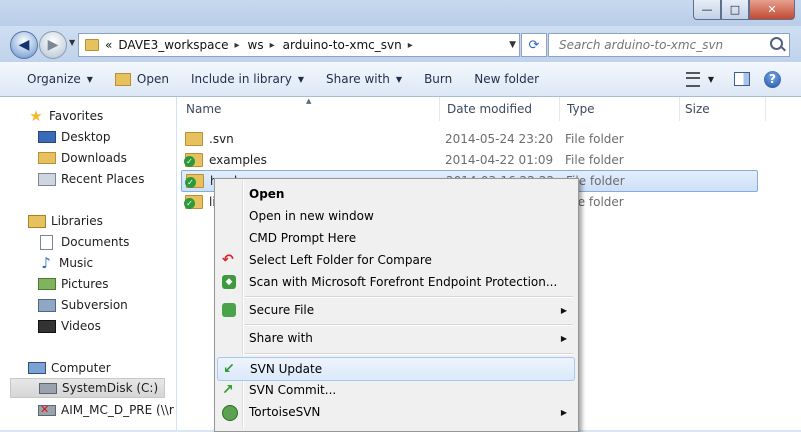 The width and height of the screenshot is (801, 432). I want to click on nav-documents: Documents, so click(83, 242).